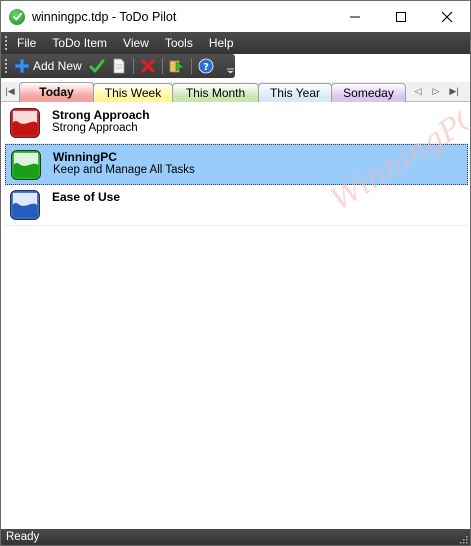 The image size is (471, 546). I want to click on tab-this-month: This Month, so click(215, 92).